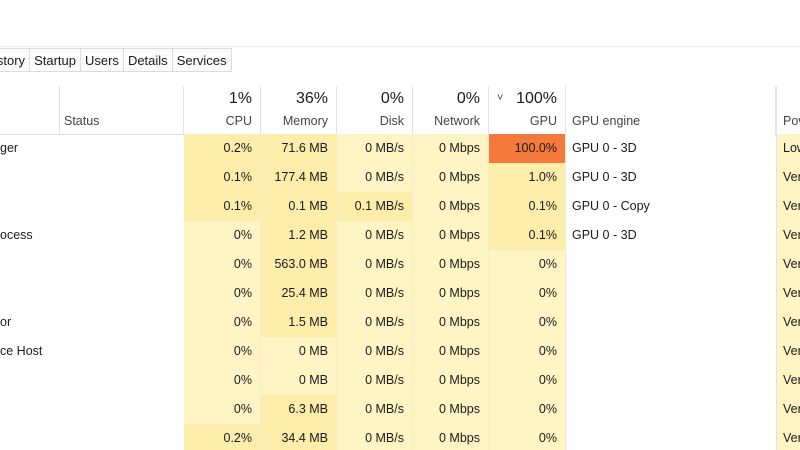 The width and height of the screenshot is (800, 450). What do you see at coordinates (305, 121) in the screenshot?
I see `memory-header-label: Memory` at bounding box center [305, 121].